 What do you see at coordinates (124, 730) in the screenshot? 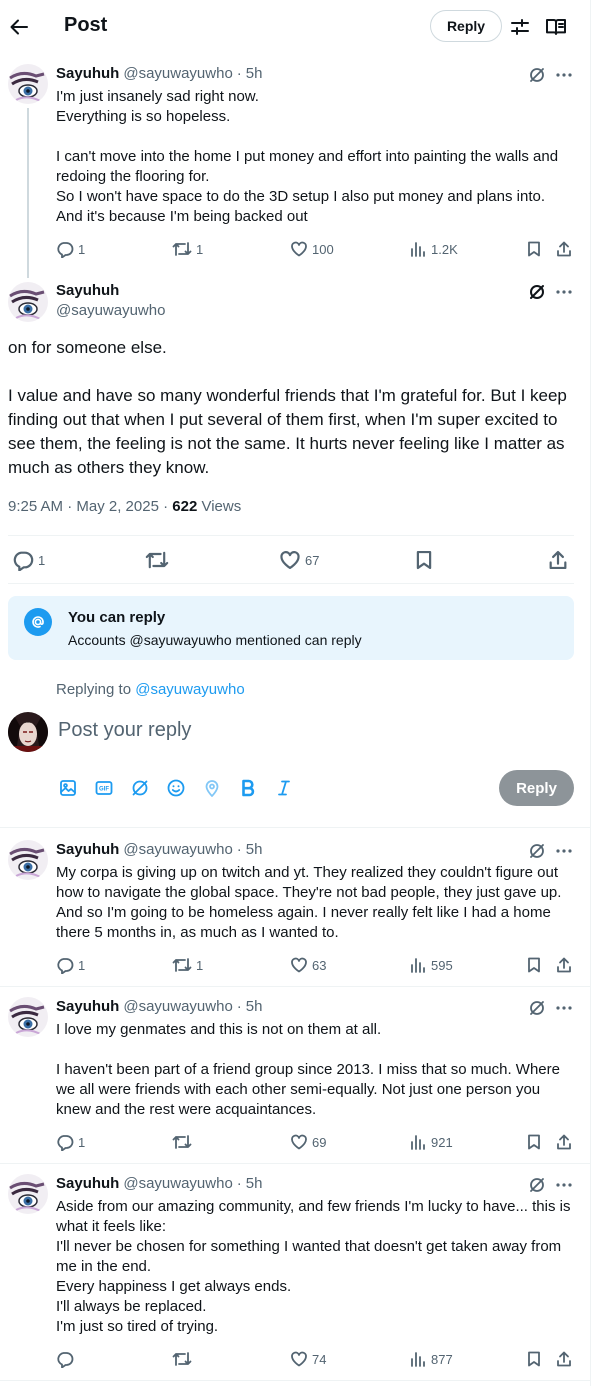
I see `reply-input: Post your reply` at bounding box center [124, 730].